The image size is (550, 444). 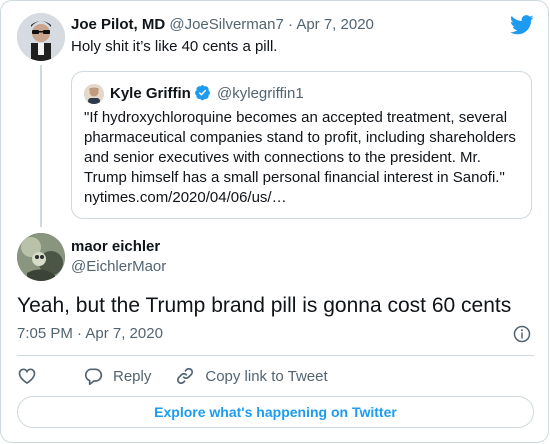 I want to click on parent-author-avatar, so click(x=41, y=37).